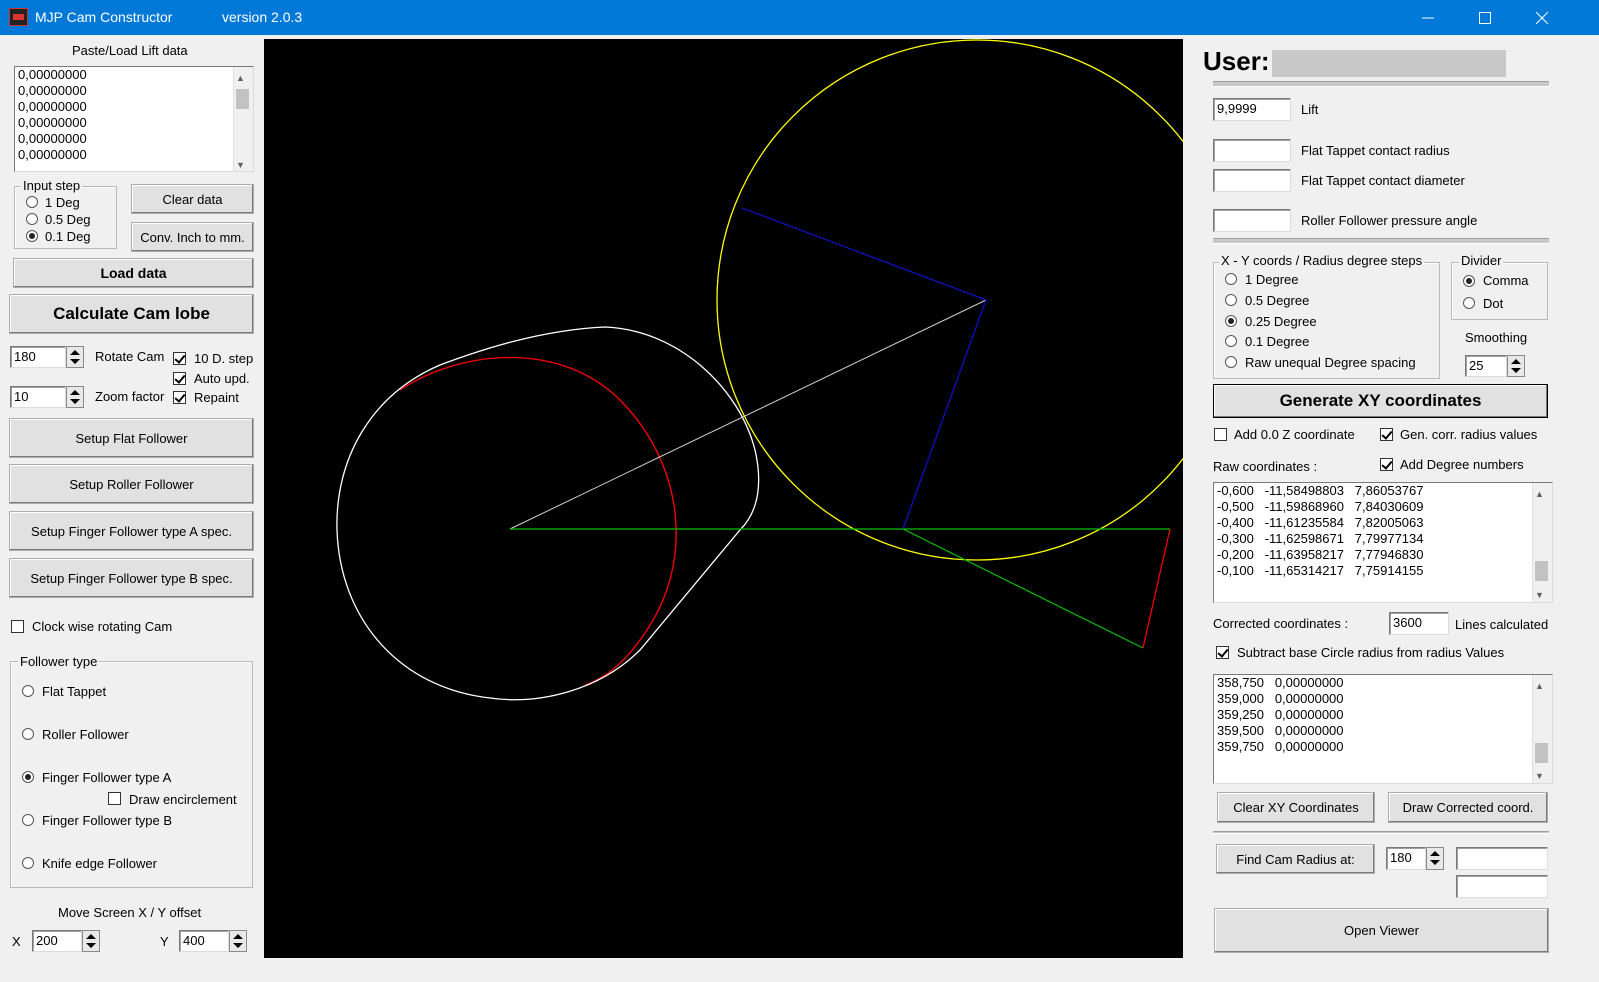 Image resolution: width=1599 pixels, height=982 pixels. I want to click on corrected-coord-line: 358,750 0,00000000, so click(1383, 683).